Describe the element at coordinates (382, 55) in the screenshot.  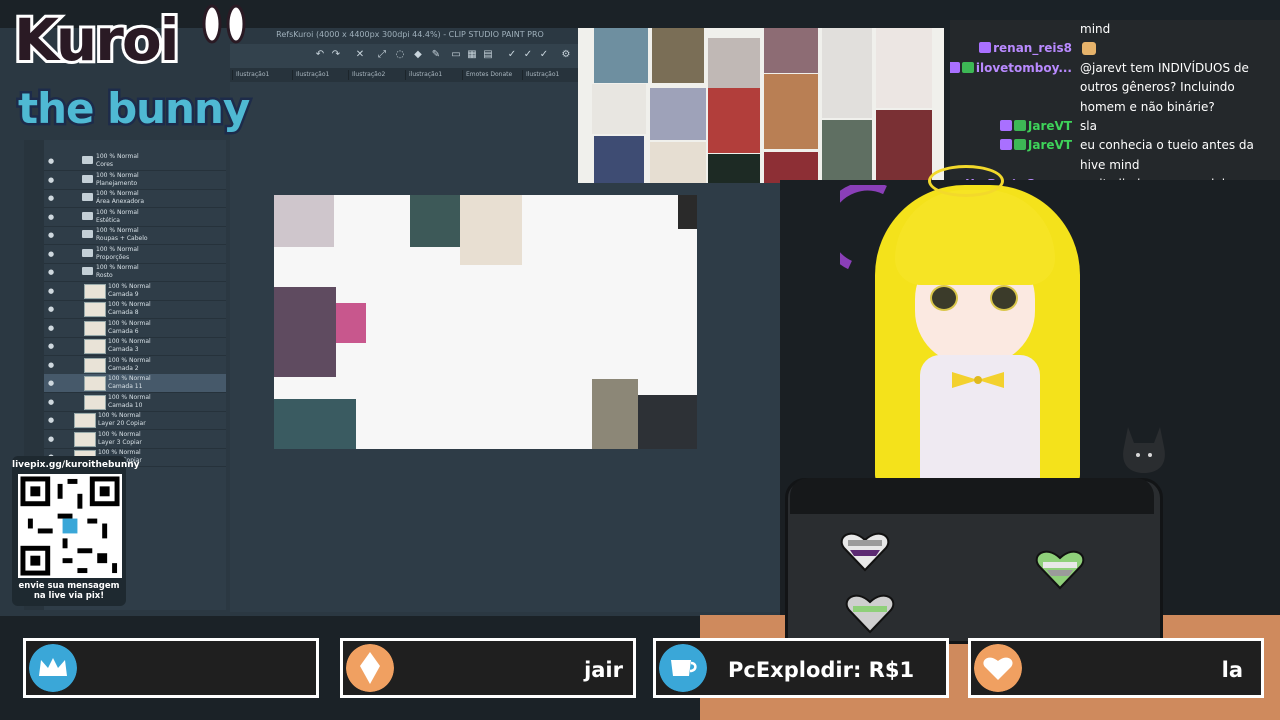
I see `transform-icon: ⤢` at that location.